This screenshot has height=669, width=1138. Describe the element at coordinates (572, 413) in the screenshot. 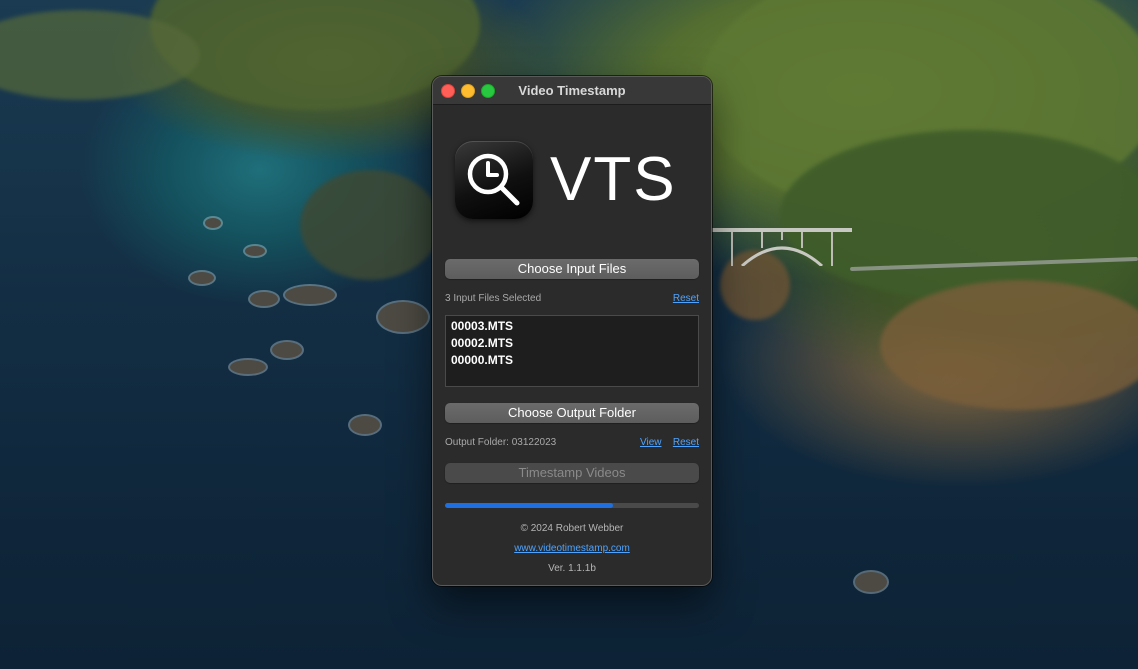

I see `choose-output-folder-button: Choose Output Folder` at that location.